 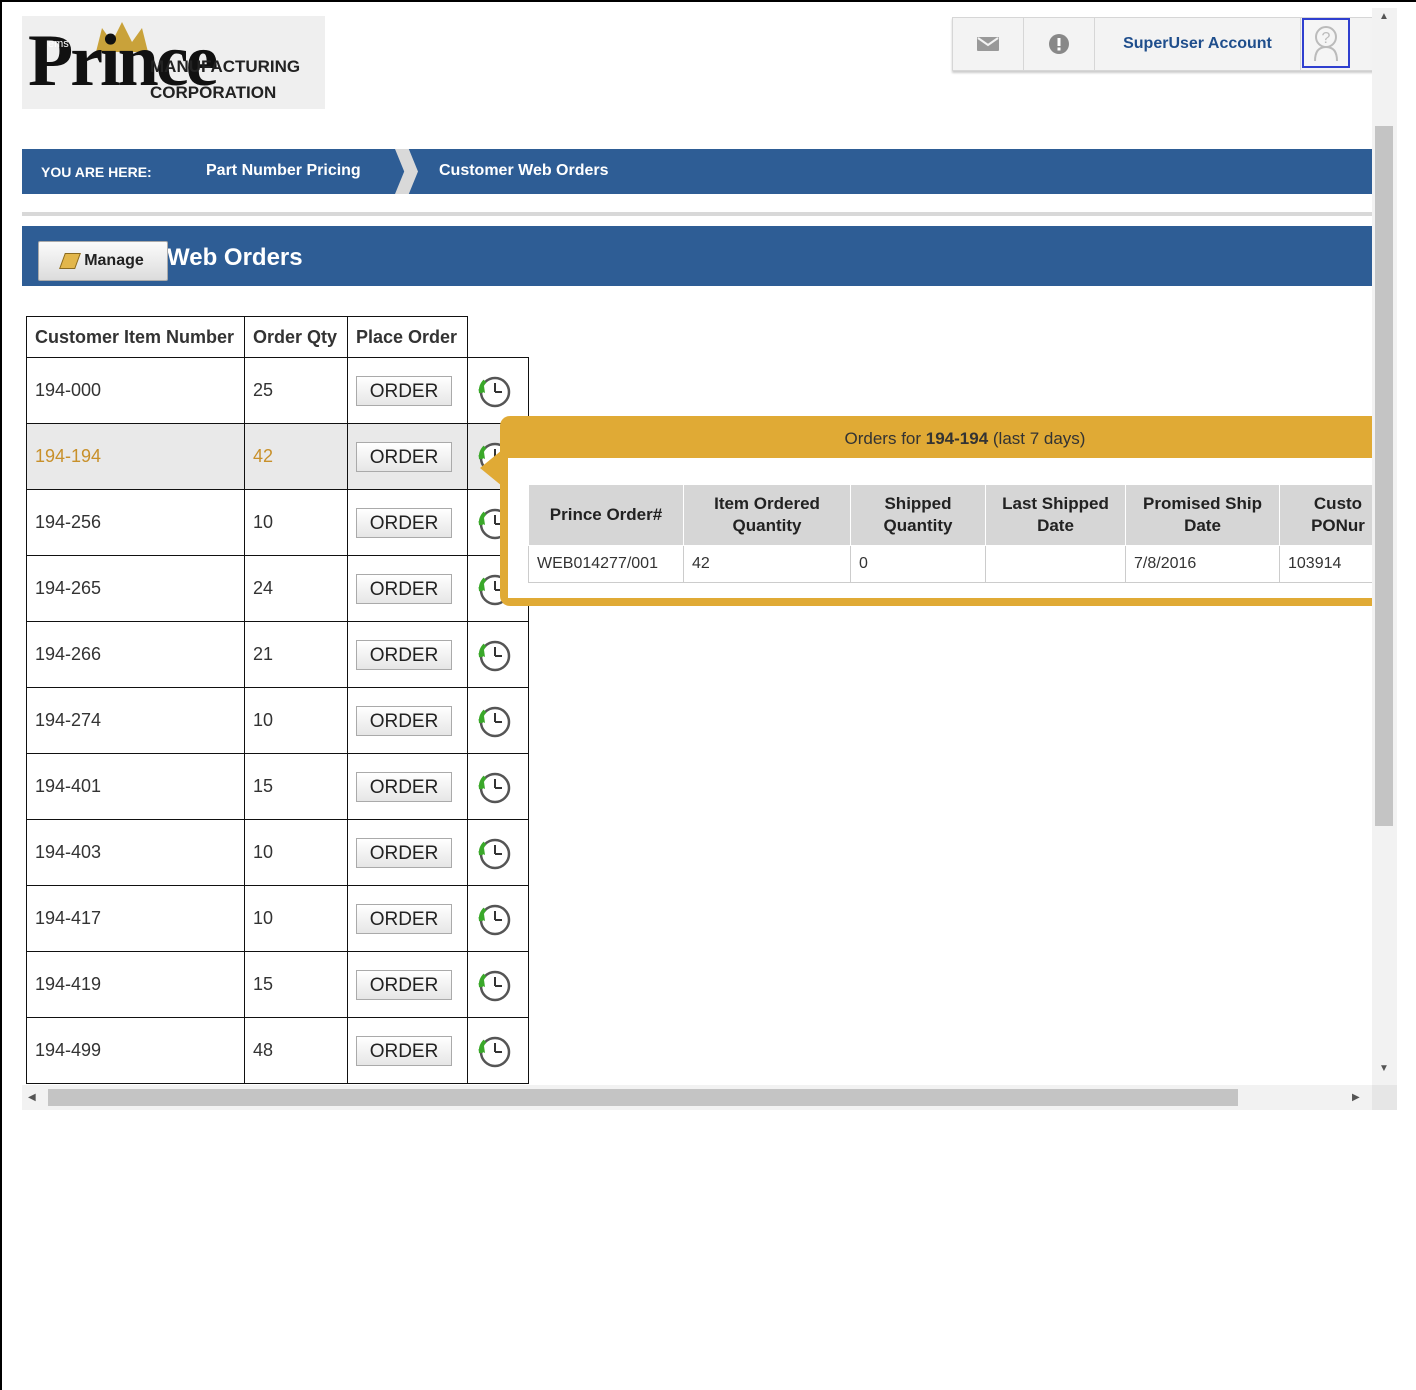 I want to click on table-row: 194-403 10 ORDER, so click(x=277, y=852).